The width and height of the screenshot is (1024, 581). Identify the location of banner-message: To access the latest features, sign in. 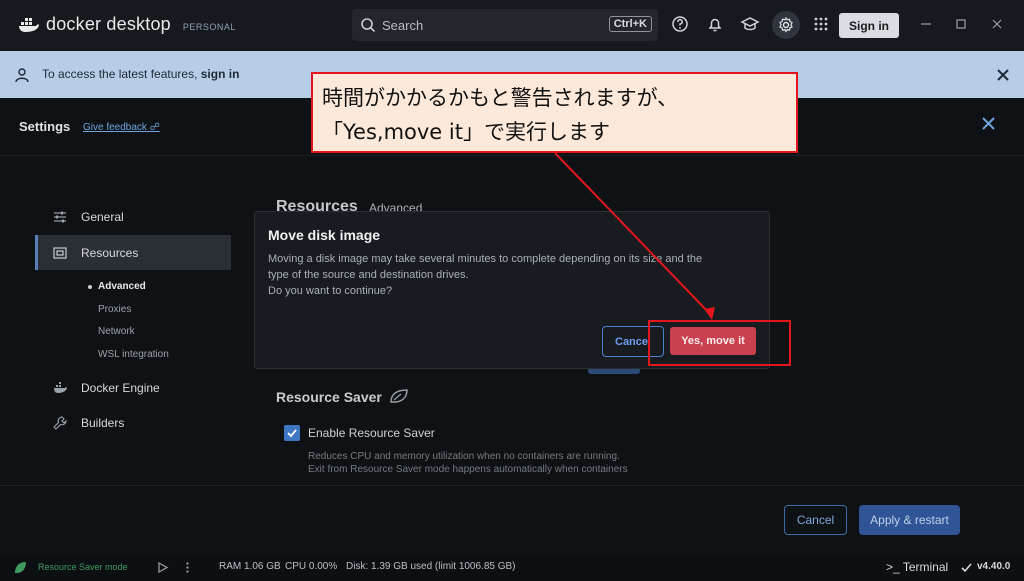
(140, 74).